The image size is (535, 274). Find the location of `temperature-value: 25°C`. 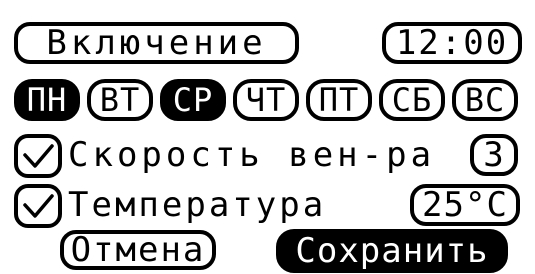

temperature-value: 25°C is located at coordinates (465, 205).